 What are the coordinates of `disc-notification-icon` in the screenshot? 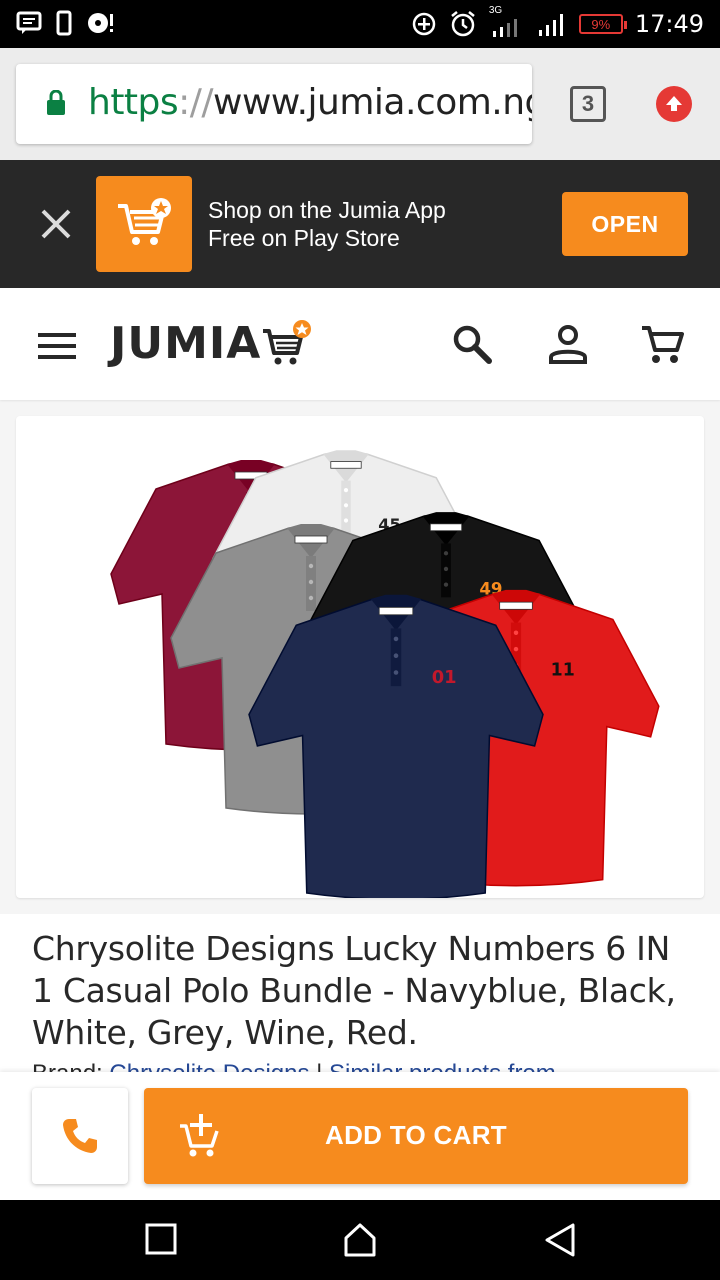 It's located at (100, 23).